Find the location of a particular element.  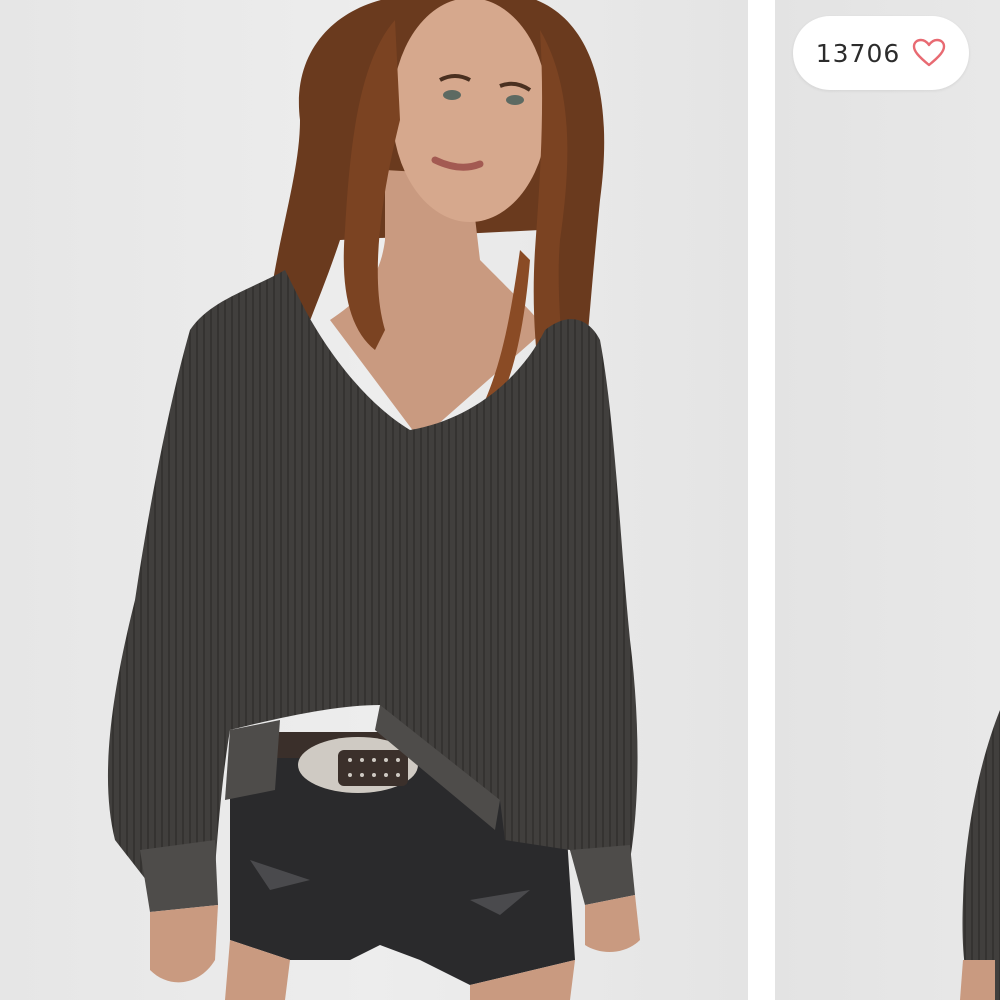

like-button: 13706 is located at coordinates (881, 53).